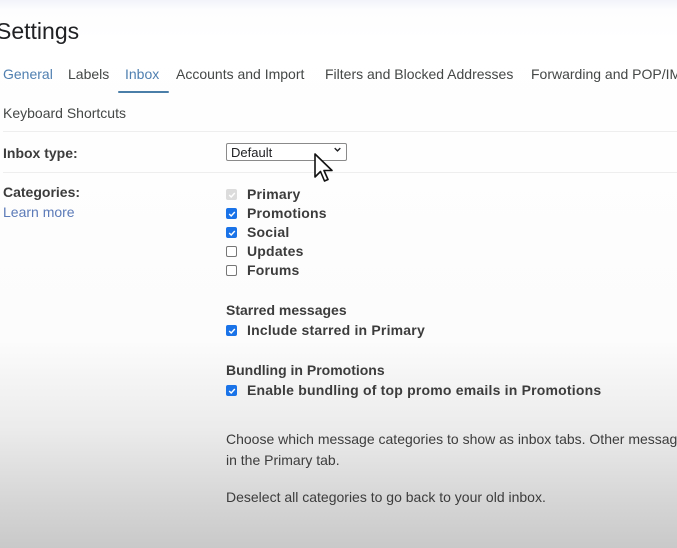 The width and height of the screenshot is (677, 548). Describe the element at coordinates (604, 74) in the screenshot. I see `tab-forwarding-and-pop-imap: Forwarding and POP/IM` at that location.